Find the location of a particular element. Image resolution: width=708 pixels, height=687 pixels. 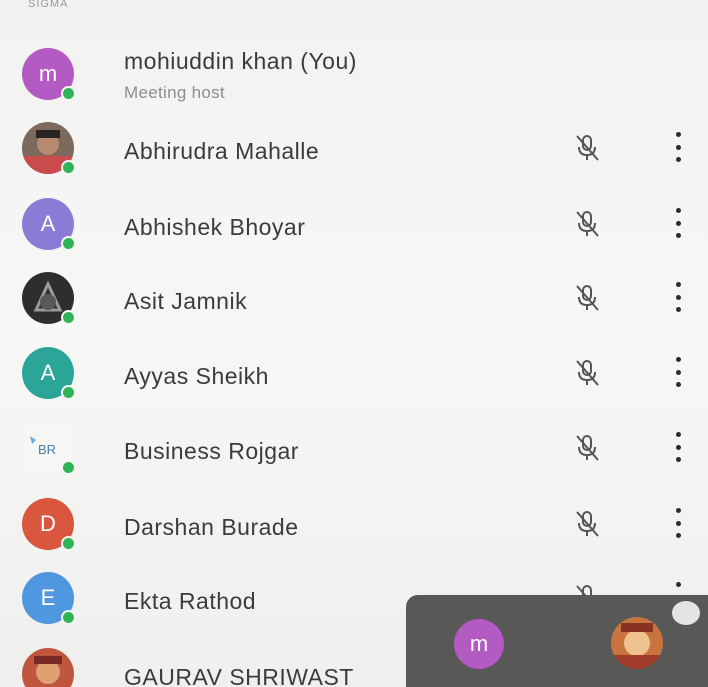

participant-name: Abhirudra Mahalle is located at coordinates (222, 151).